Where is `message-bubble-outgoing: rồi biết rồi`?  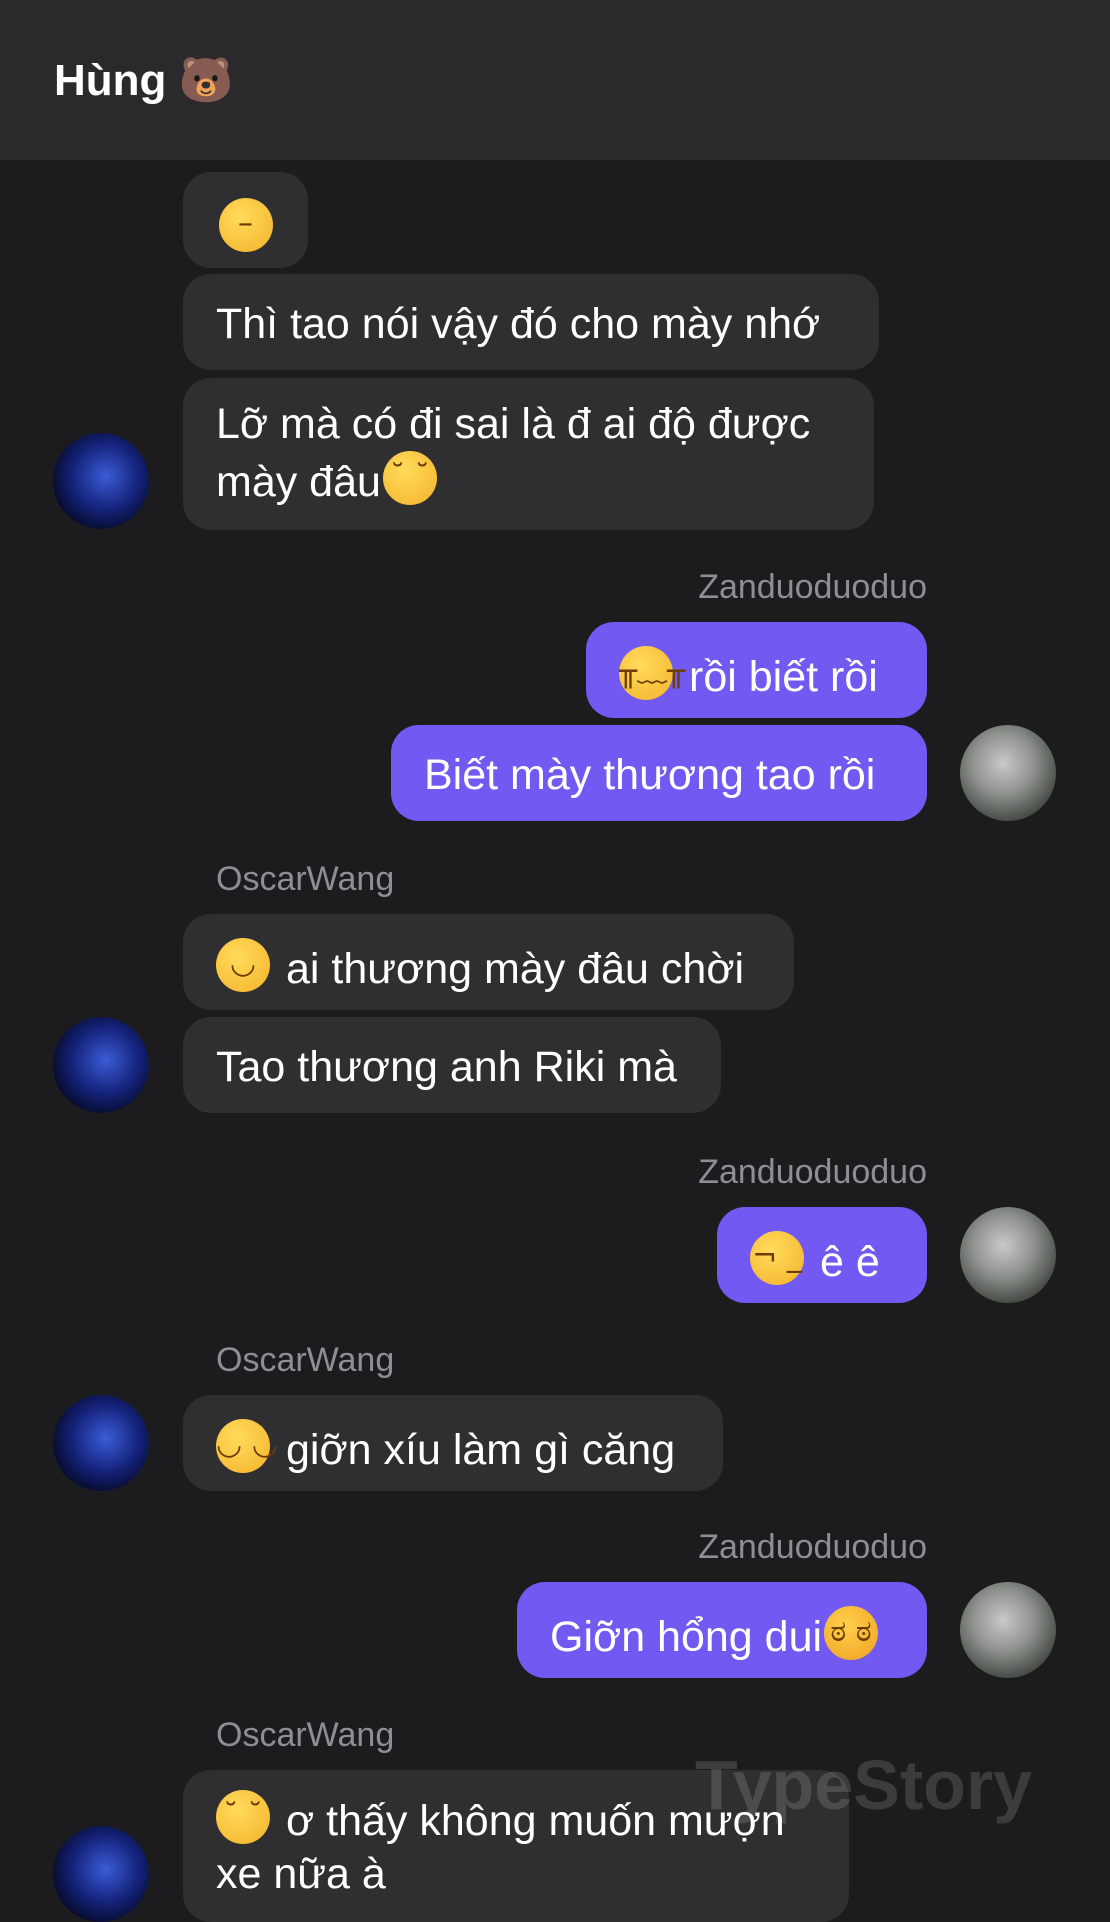 message-bubble-outgoing: rồi biết rồi is located at coordinates (756, 670).